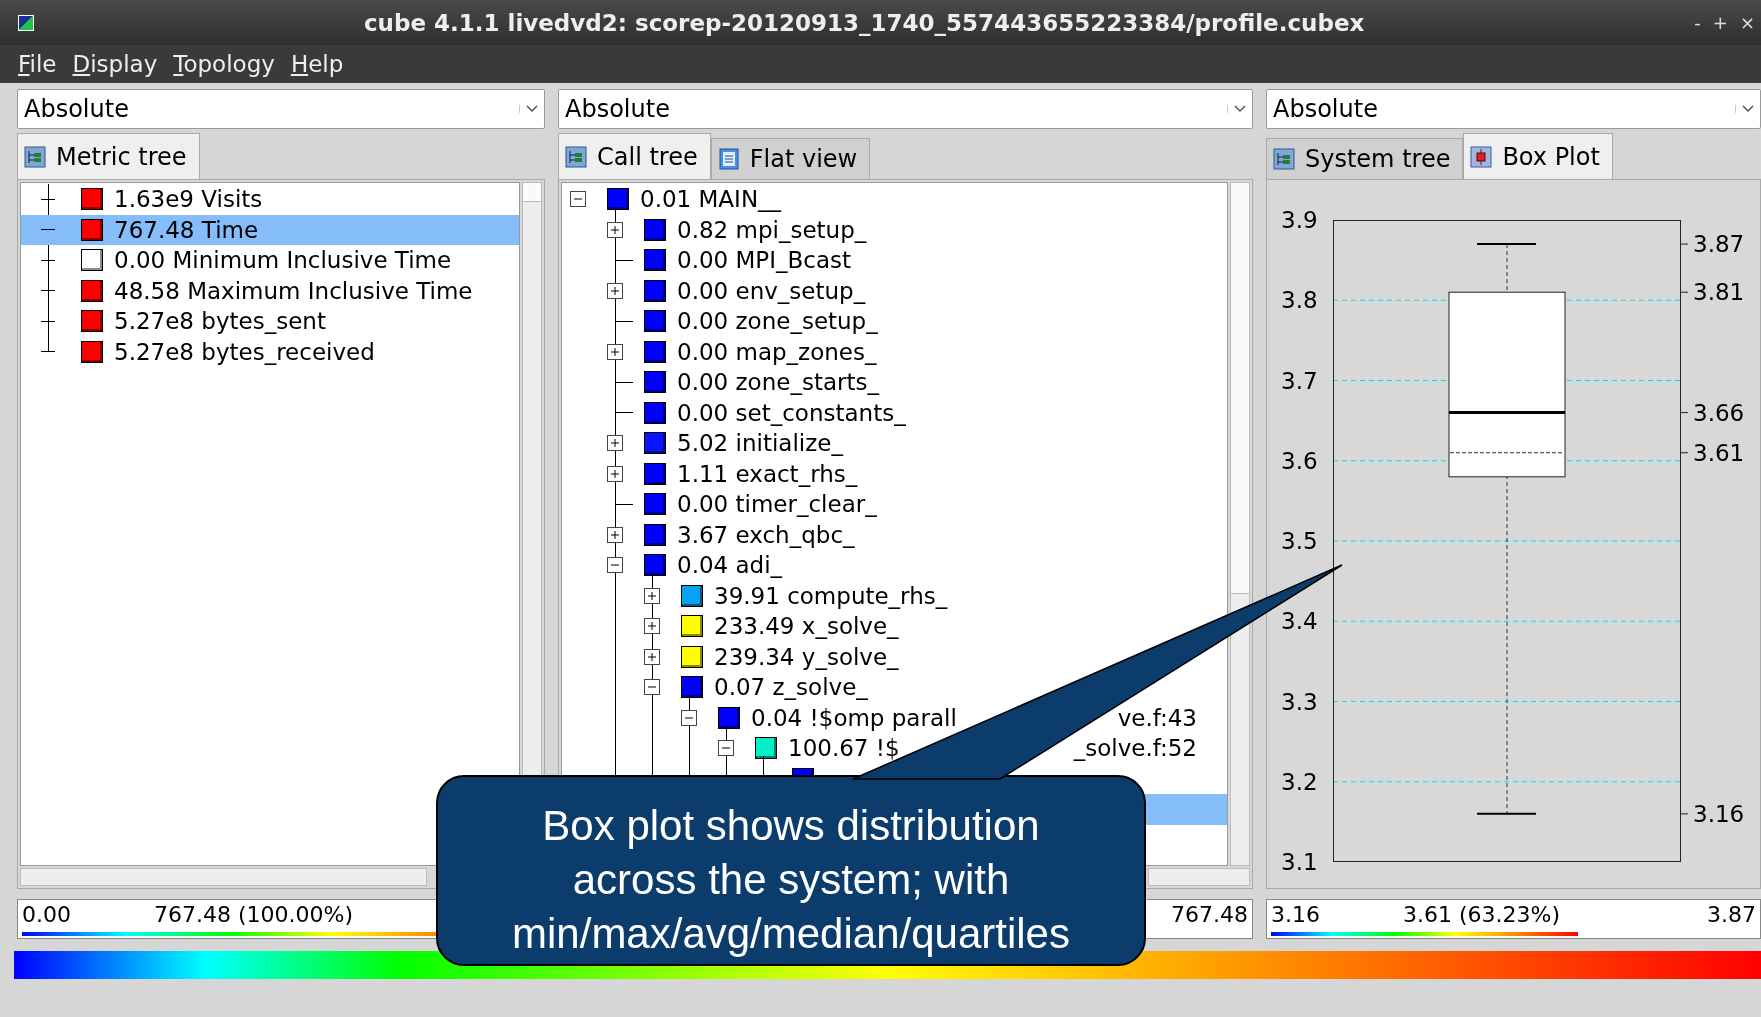  What do you see at coordinates (188, 199) in the screenshot?
I see `tree-label: 1.63e9 Visits` at bounding box center [188, 199].